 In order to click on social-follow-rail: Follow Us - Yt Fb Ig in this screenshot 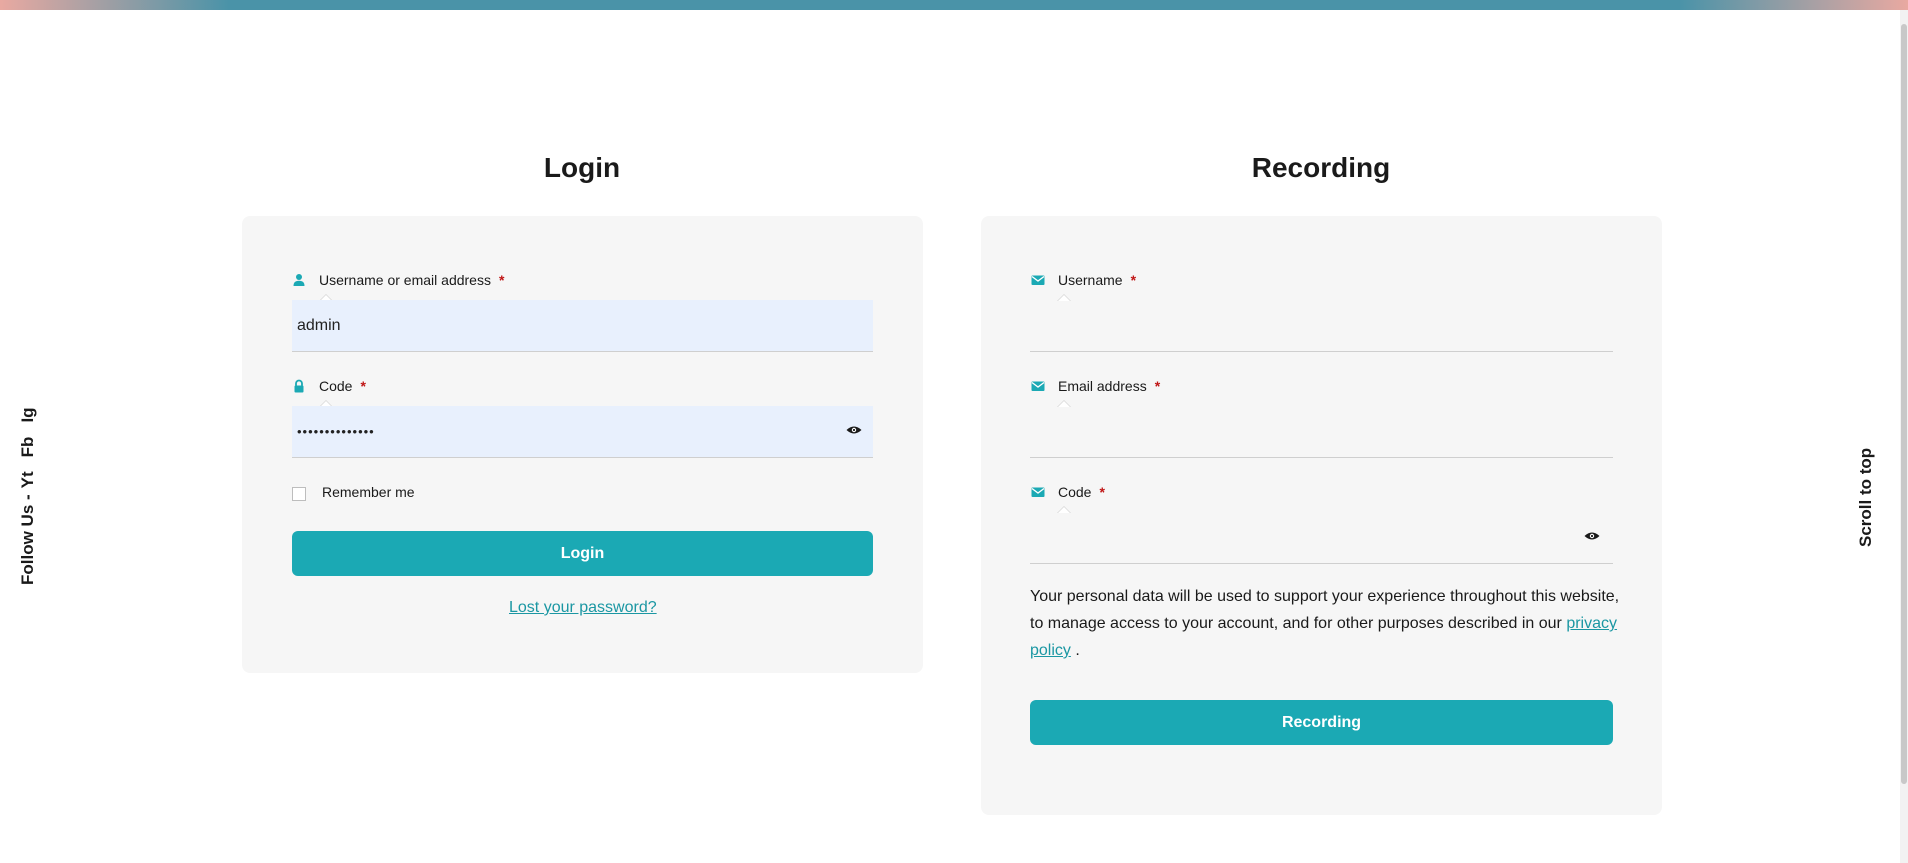, I will do `click(32, 495)`.